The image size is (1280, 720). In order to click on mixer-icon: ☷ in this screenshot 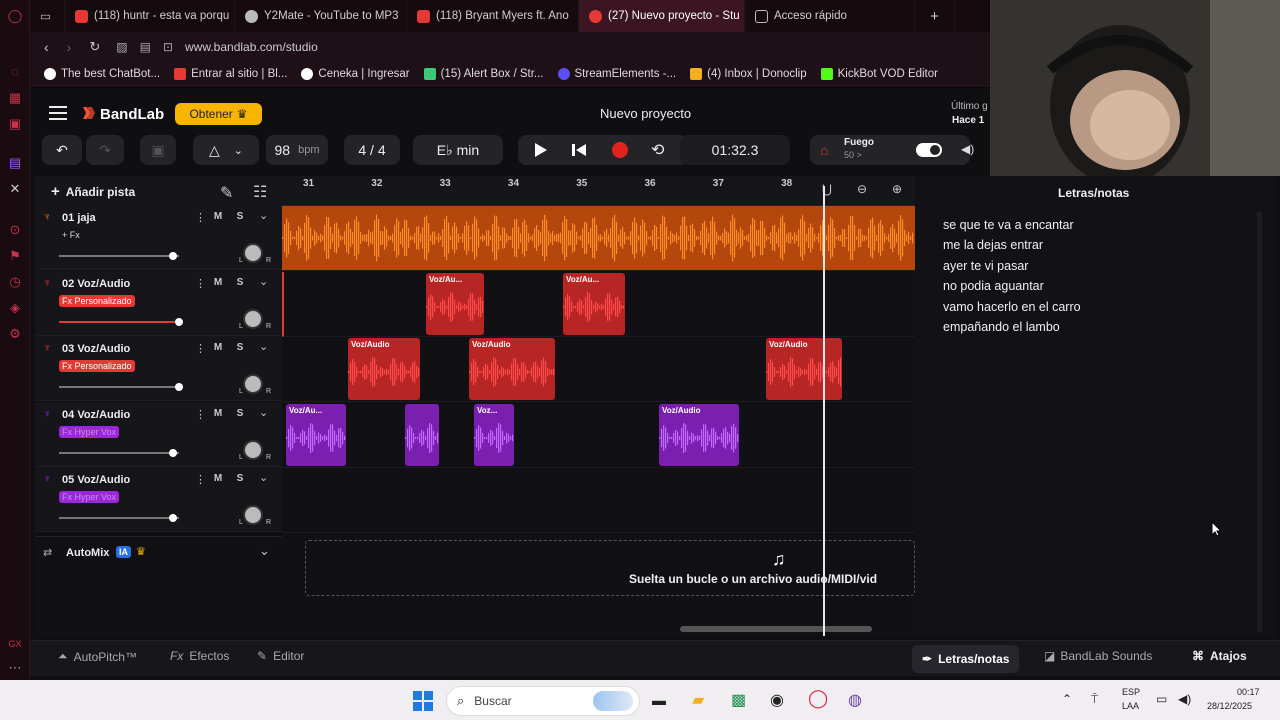, I will do `click(260, 192)`.